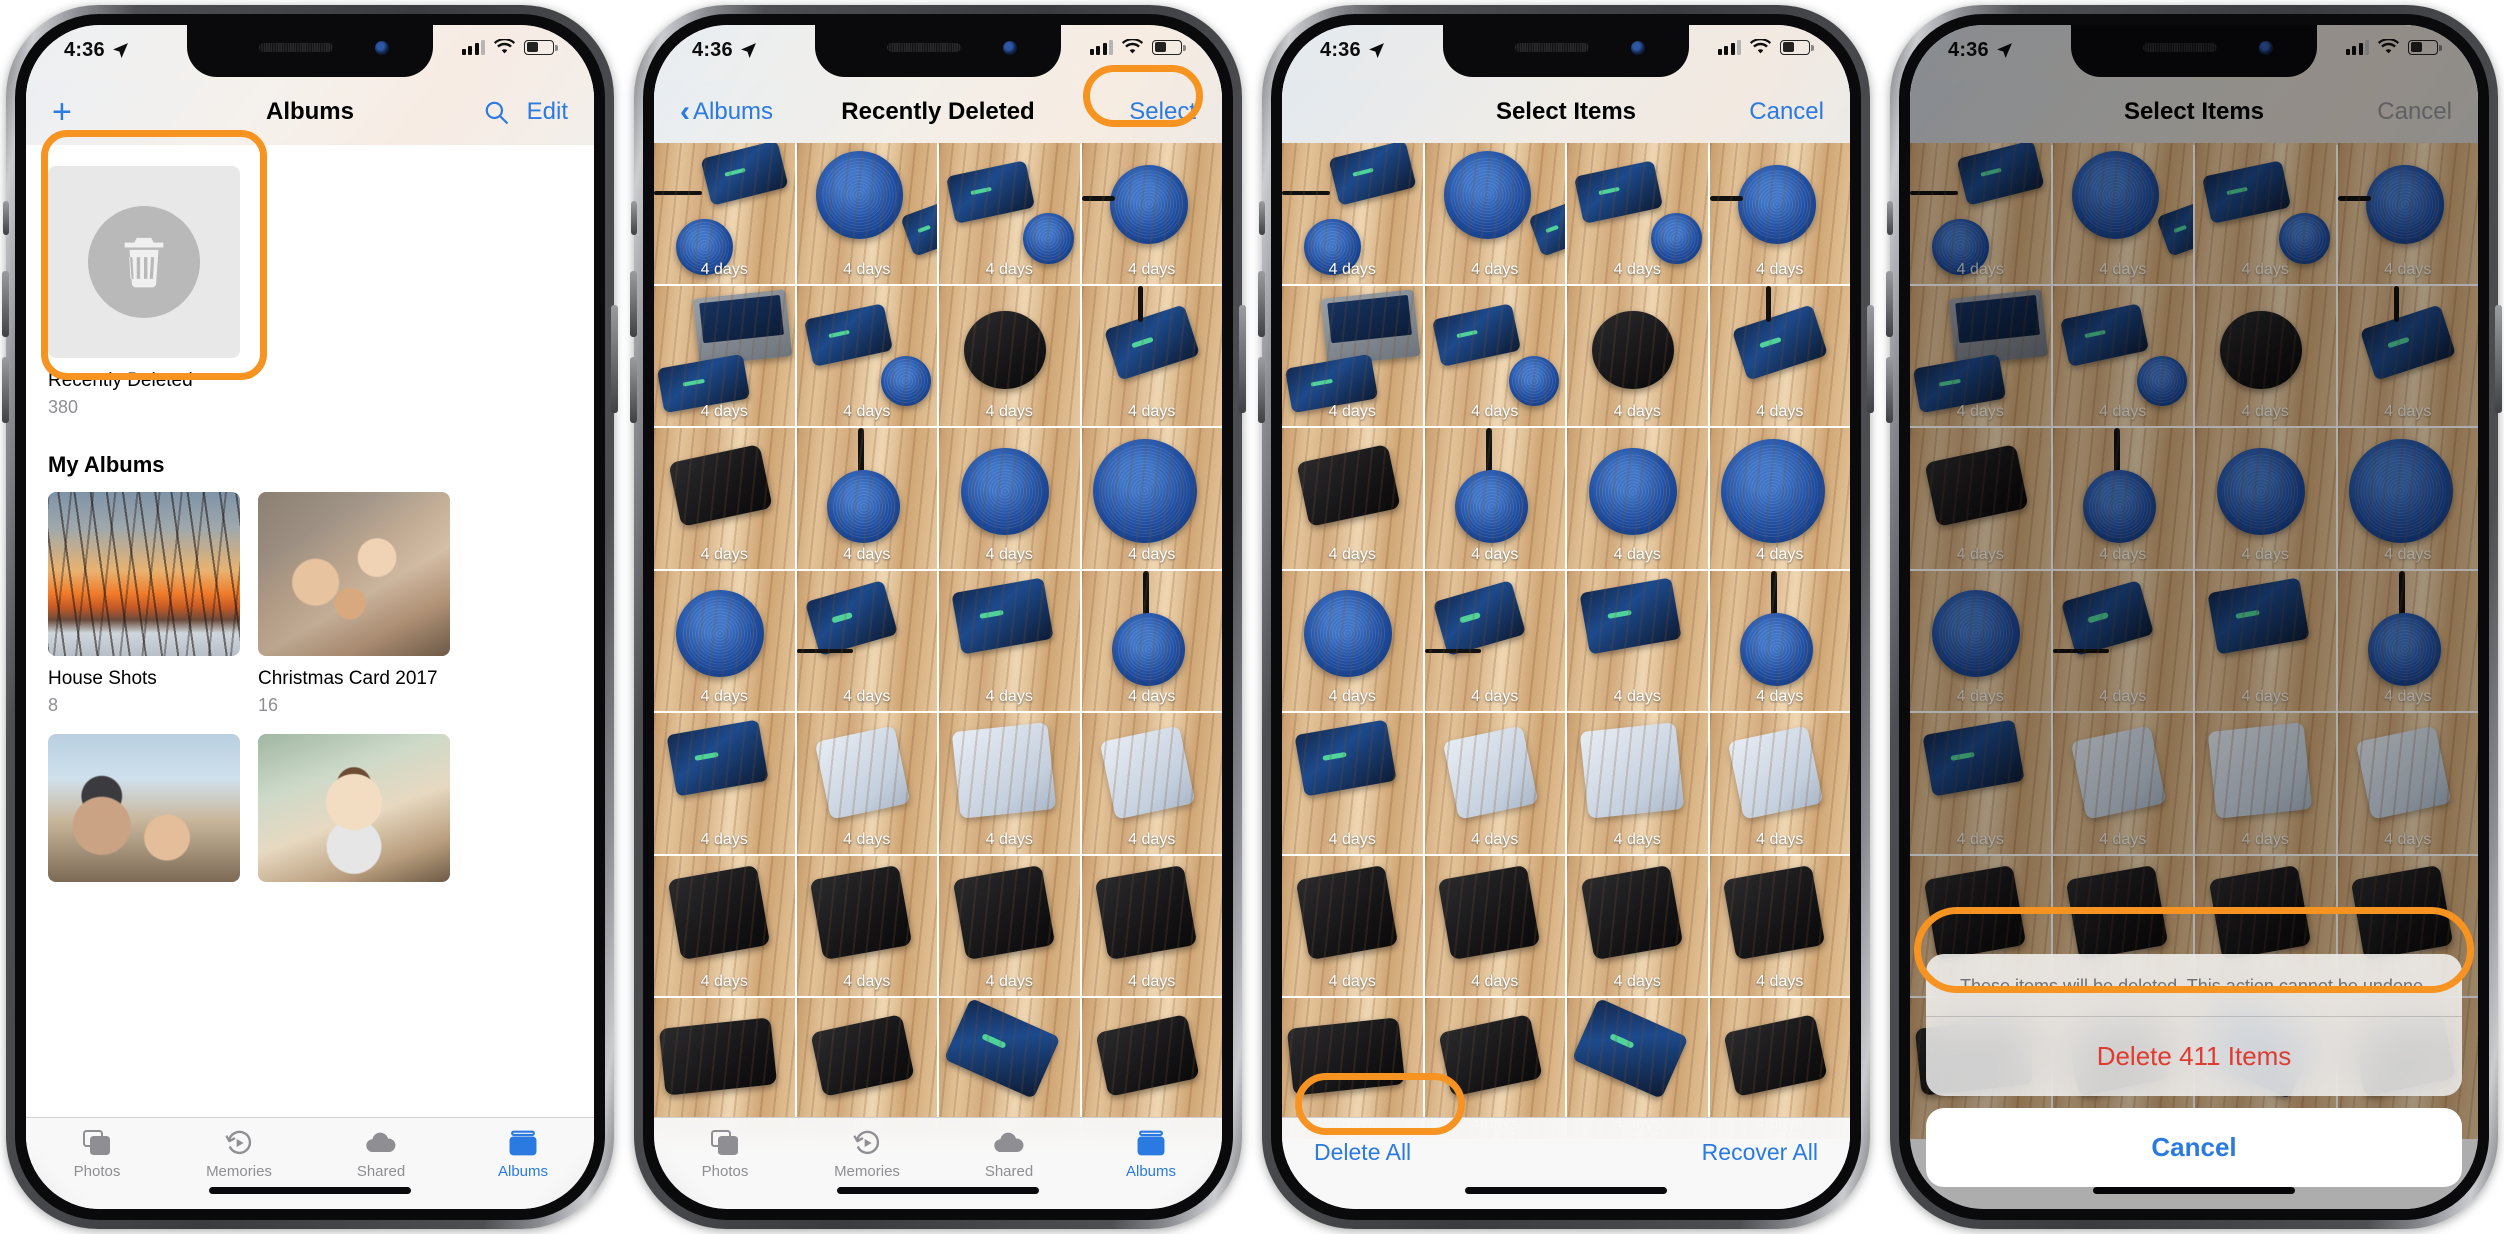  I want to click on recently-deleted-album: Recently Deleted 380, so click(144, 292).